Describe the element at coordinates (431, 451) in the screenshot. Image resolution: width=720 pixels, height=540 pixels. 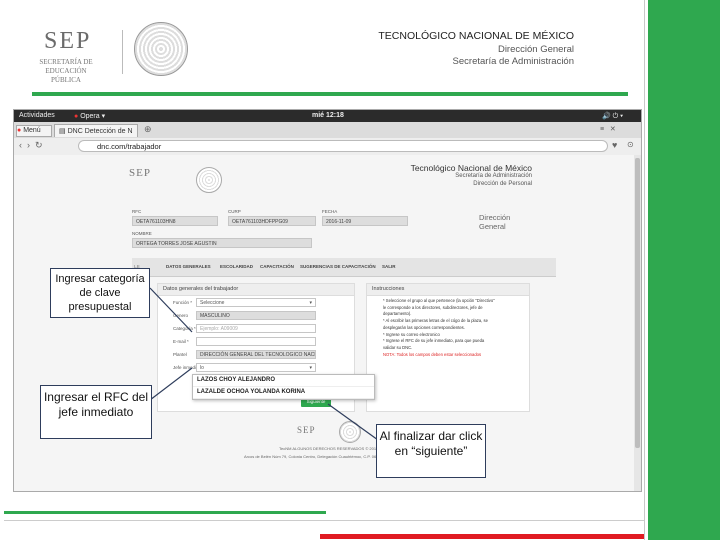
I see `callout-siguiente: Al finalizar dar click en “siguiente”` at that location.